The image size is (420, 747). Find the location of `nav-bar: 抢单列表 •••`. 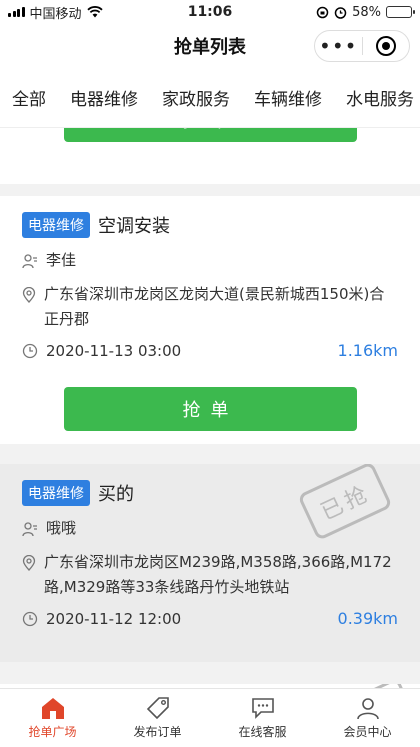

nav-bar: 抢单列表 ••• is located at coordinates (210, 46).